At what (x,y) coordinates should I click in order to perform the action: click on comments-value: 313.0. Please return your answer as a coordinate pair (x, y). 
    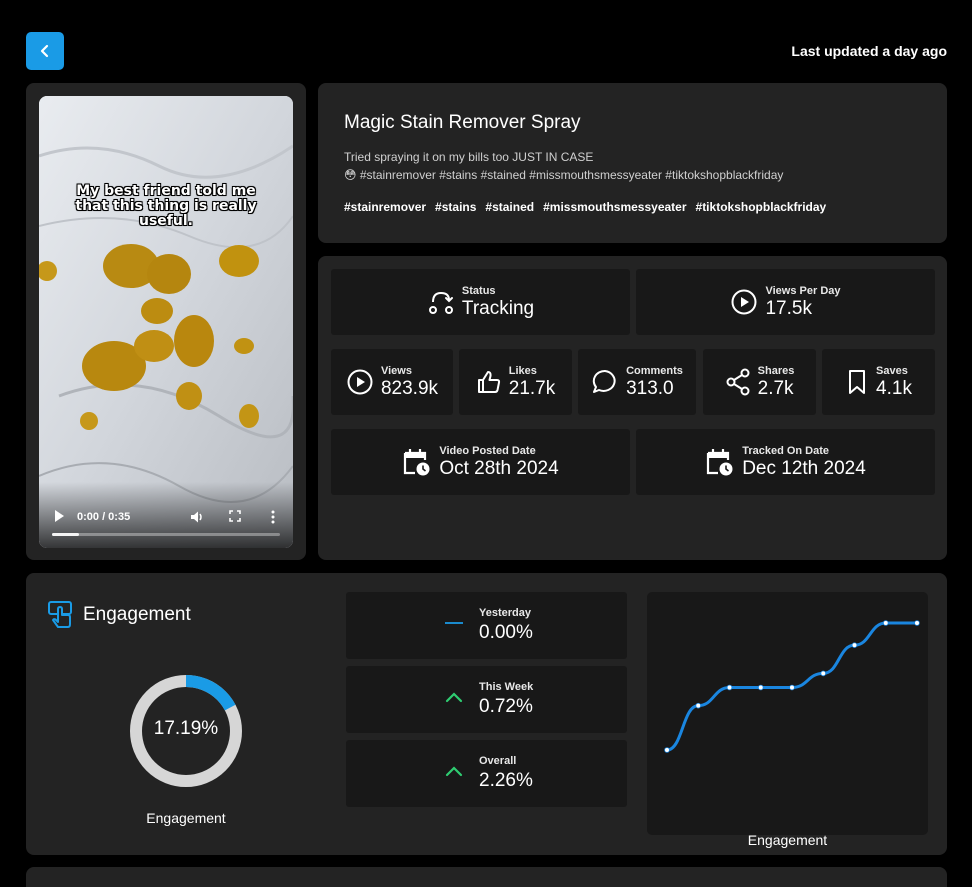
    Looking at the image, I should click on (650, 388).